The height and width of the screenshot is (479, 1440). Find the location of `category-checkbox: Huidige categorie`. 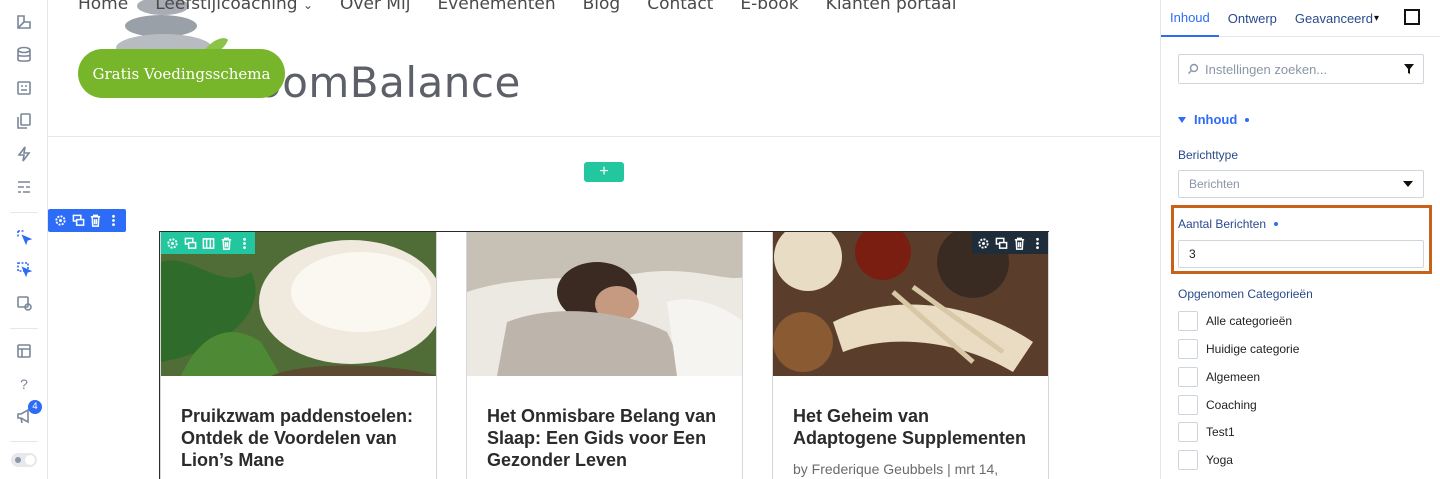

category-checkbox: Huidige categorie is located at coordinates (1238, 349).